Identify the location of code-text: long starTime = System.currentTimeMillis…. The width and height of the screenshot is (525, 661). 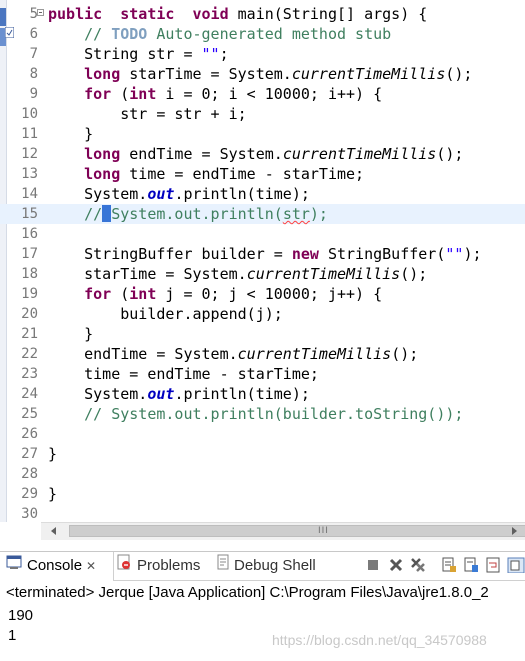
(260, 74).